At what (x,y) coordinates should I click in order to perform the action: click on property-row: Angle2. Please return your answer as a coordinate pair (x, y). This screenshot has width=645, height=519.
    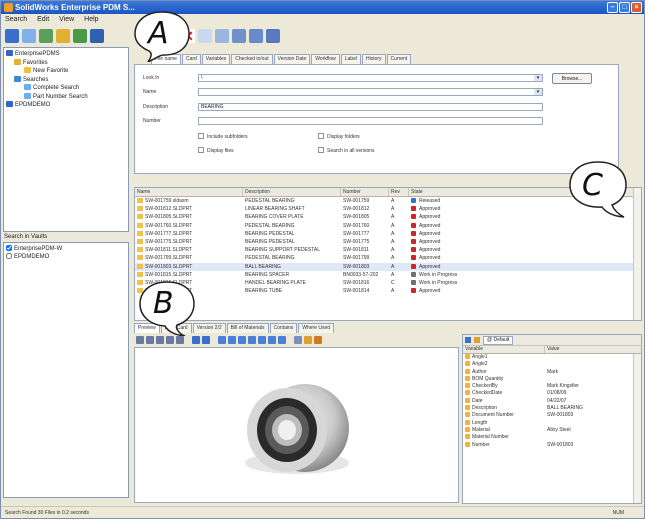
    Looking at the image, I should click on (552, 364).